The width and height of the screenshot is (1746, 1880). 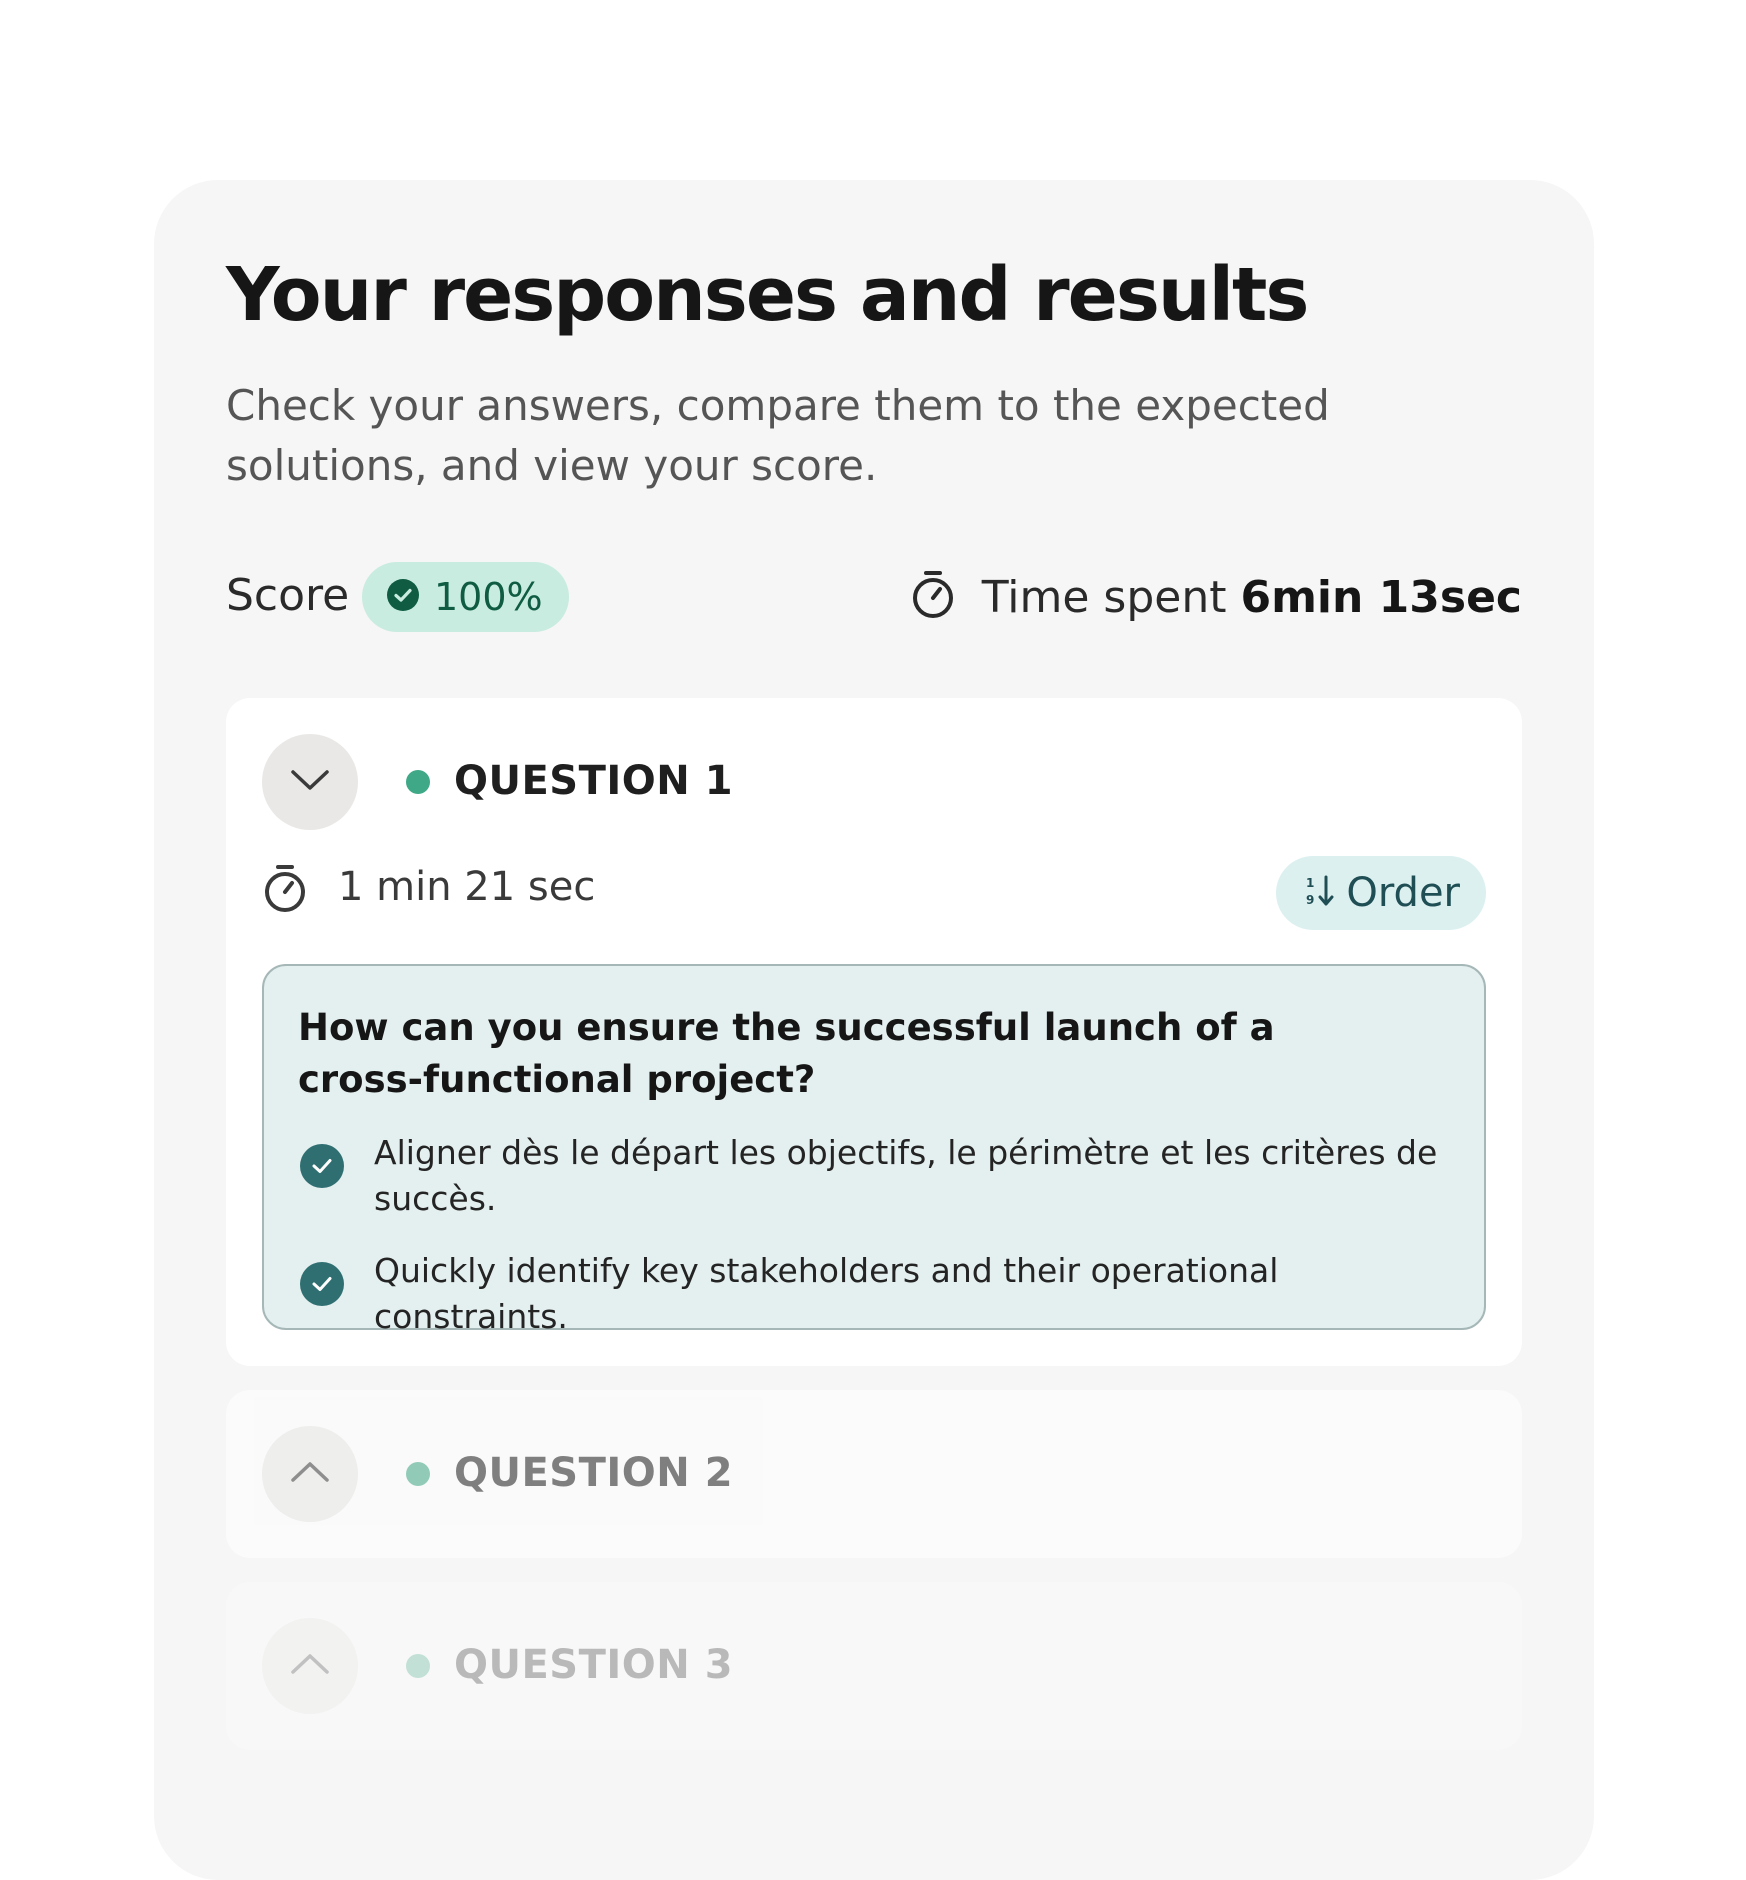 I want to click on collapse-button, so click(x=310, y=782).